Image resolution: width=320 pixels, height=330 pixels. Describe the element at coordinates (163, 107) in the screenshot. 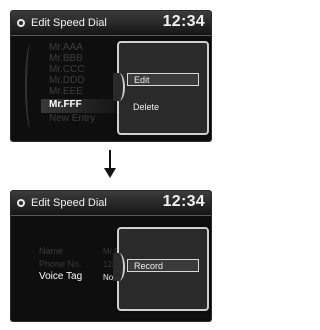

I see `menu-item-delete: Delete` at that location.